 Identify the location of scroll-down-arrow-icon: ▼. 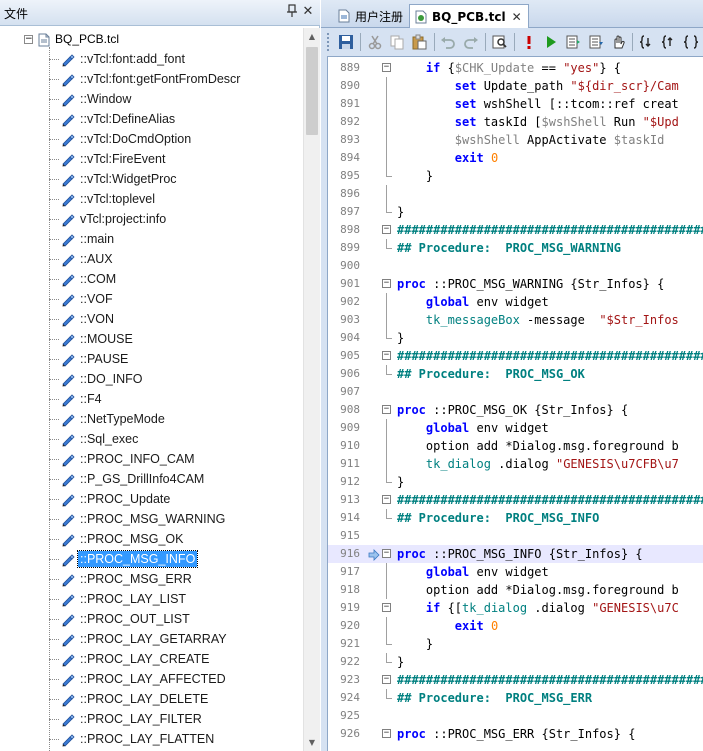
(312, 742).